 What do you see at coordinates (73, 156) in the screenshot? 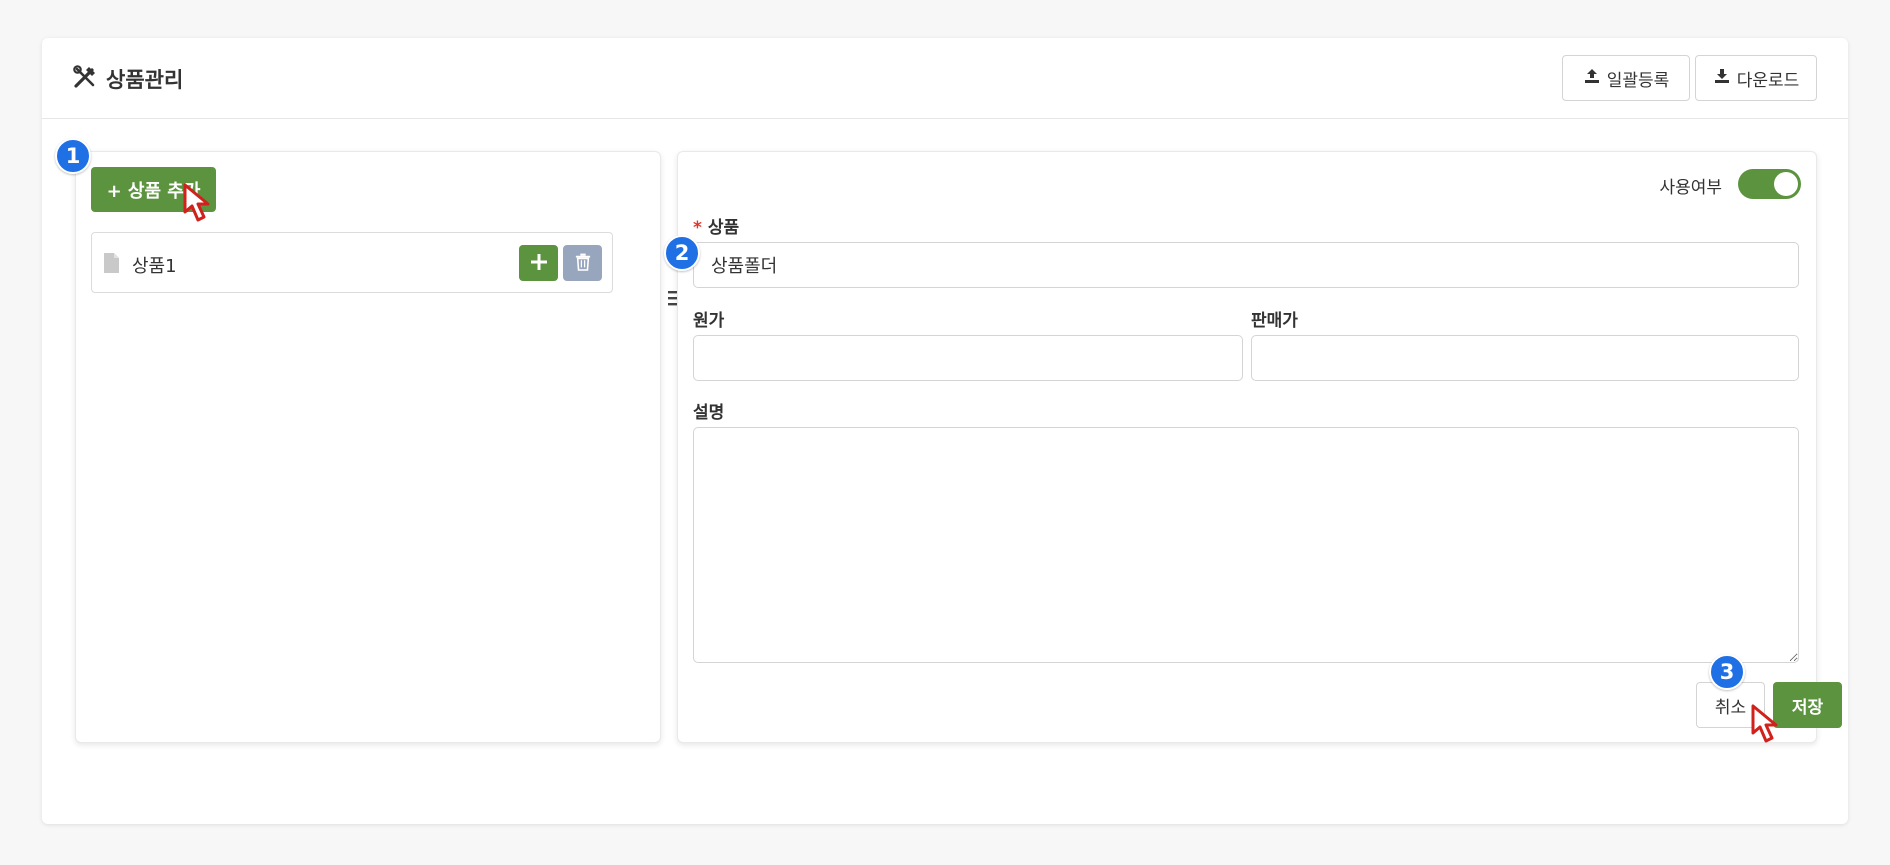
I see `step-badge-1: 1` at bounding box center [73, 156].